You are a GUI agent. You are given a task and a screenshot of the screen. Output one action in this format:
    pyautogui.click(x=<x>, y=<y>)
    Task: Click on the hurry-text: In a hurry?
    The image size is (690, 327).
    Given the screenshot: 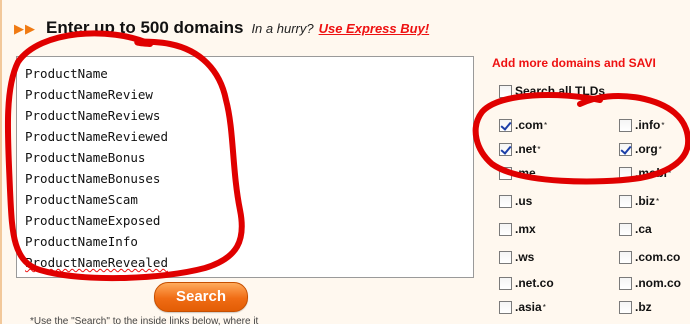 What is the action you would take?
    pyautogui.click(x=282, y=28)
    